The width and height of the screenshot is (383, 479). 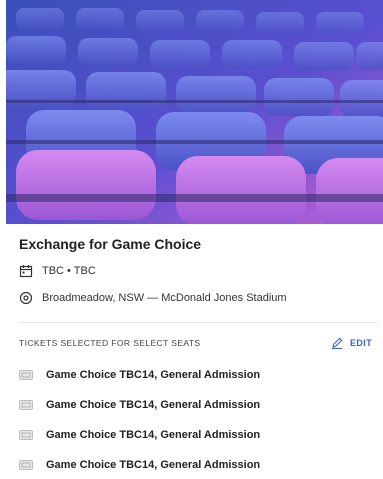 I want to click on tickets-section-heading: TICKETS SELECTED FOR SELECT SEATS, so click(x=110, y=343).